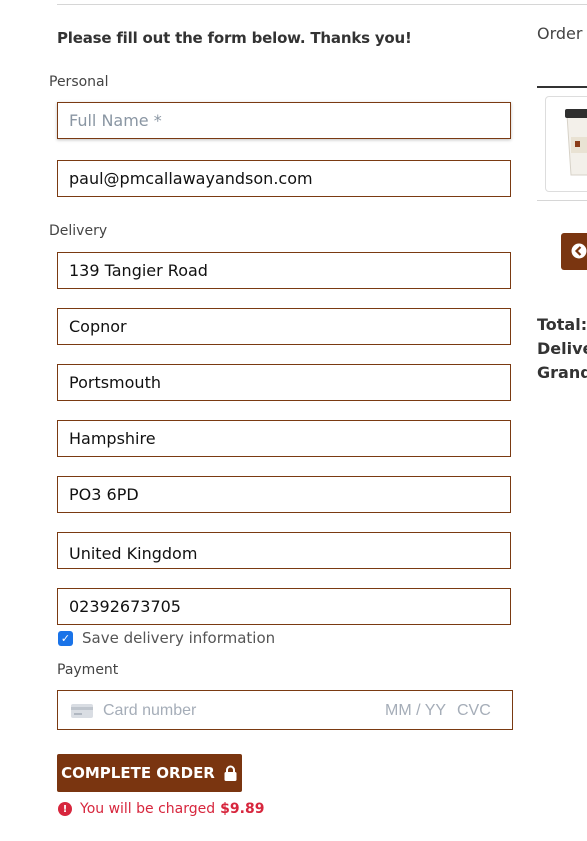 This screenshot has width=587, height=841. I want to click on country-select, so click(284, 550).